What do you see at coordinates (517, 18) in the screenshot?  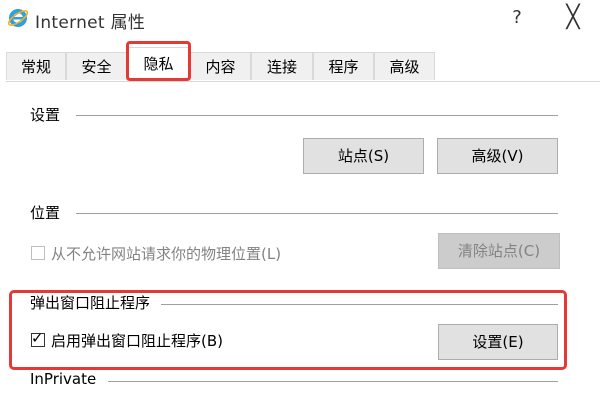 I see `help-button: ?` at bounding box center [517, 18].